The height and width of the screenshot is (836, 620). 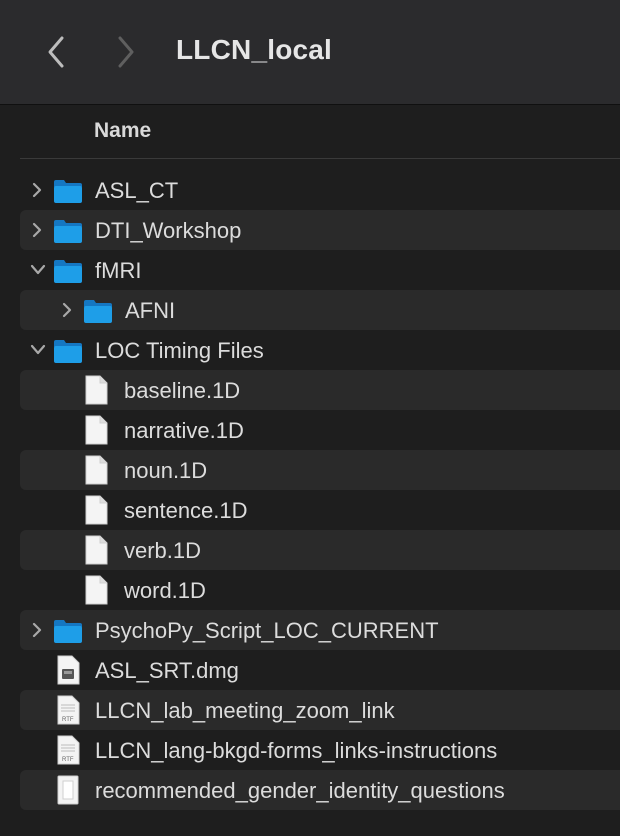 I want to click on back-button, so click(x=56, y=52).